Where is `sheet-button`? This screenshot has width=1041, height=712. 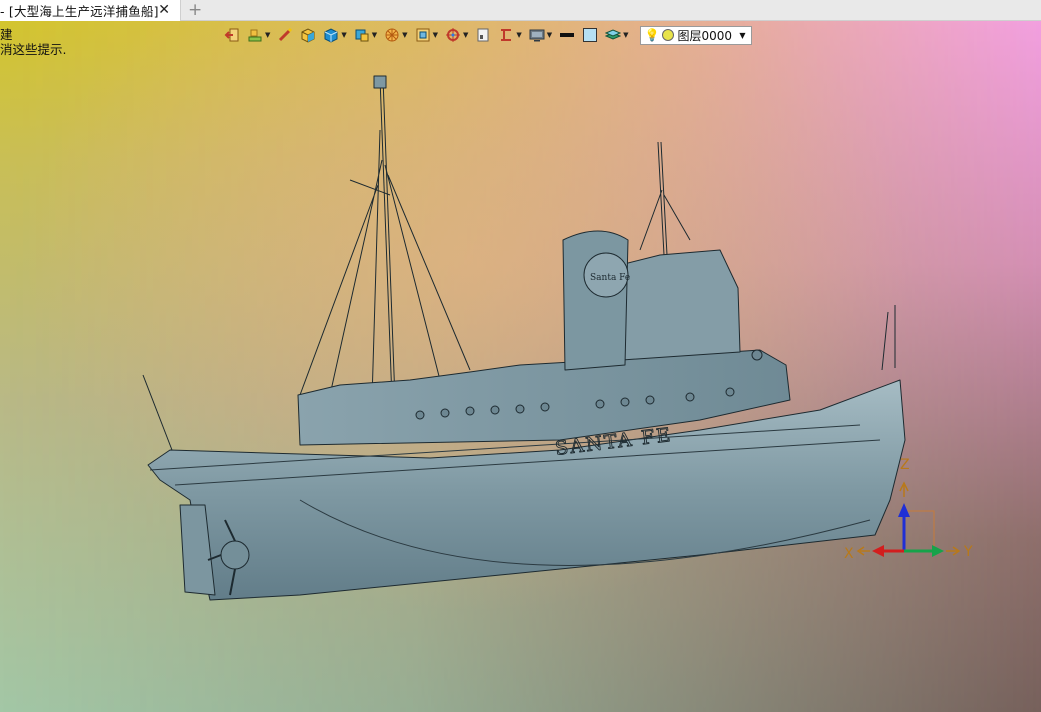 sheet-button is located at coordinates (483, 35).